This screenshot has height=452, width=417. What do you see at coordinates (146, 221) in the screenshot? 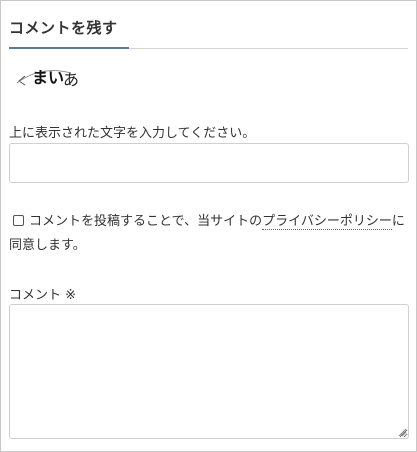
I see `consent-text-before: コメントを投稿することで、当サイトの` at bounding box center [146, 221].